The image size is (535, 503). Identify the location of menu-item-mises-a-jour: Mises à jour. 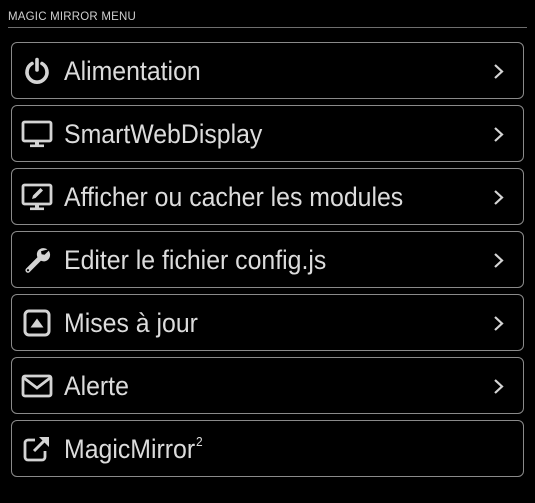
(267, 322).